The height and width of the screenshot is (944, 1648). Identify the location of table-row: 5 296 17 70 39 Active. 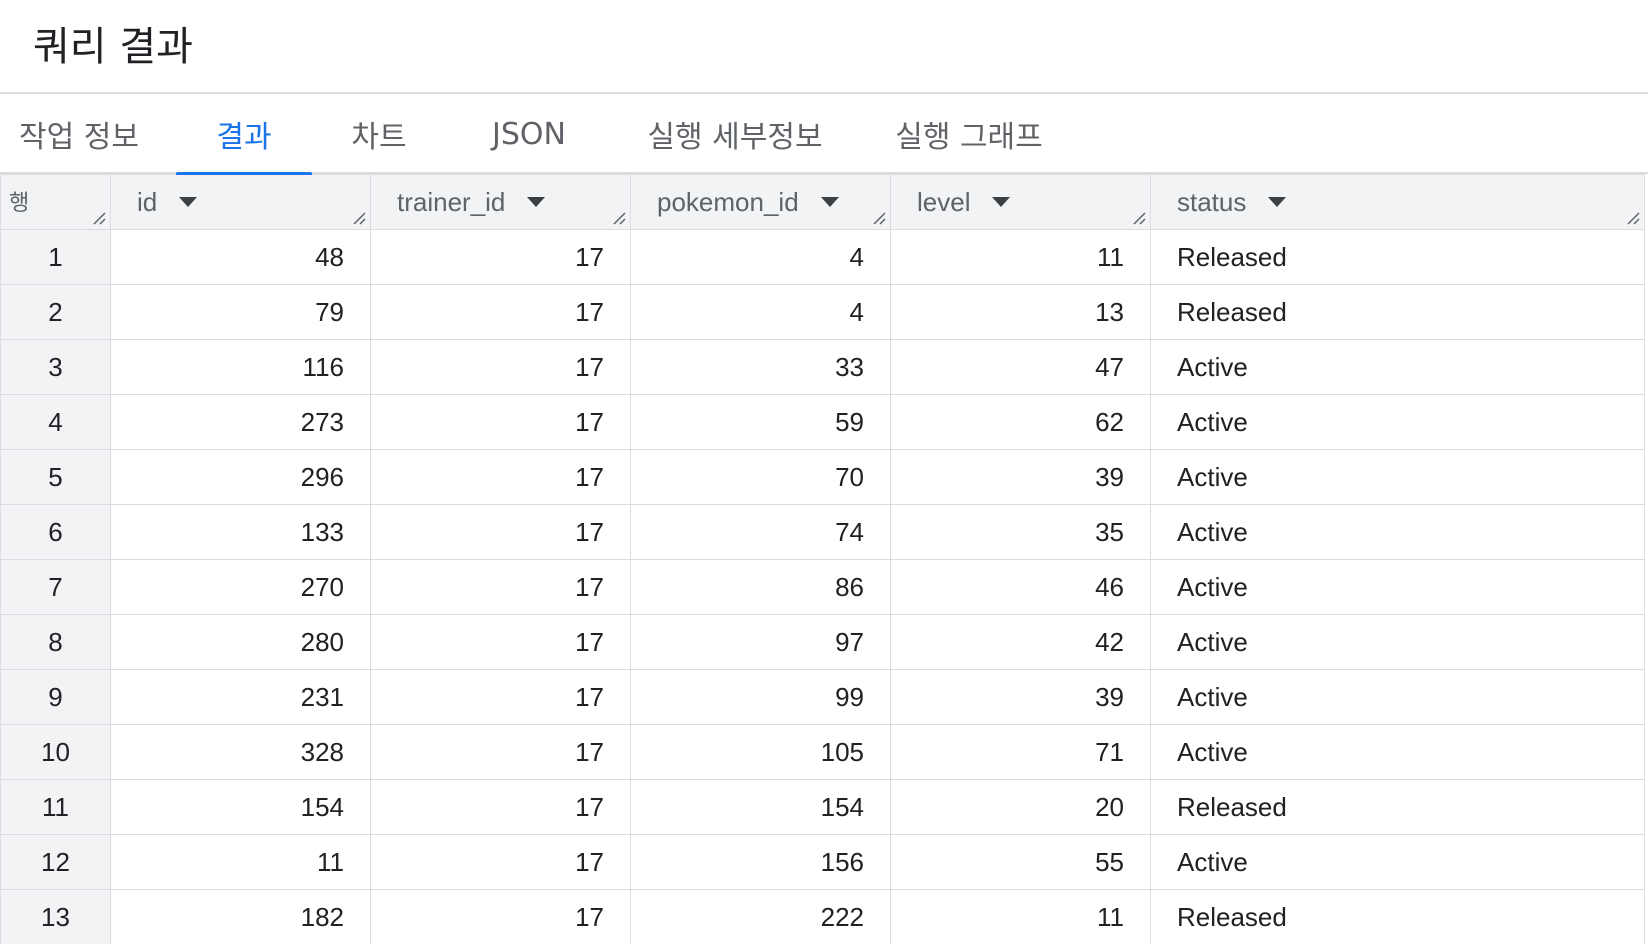
(822, 477).